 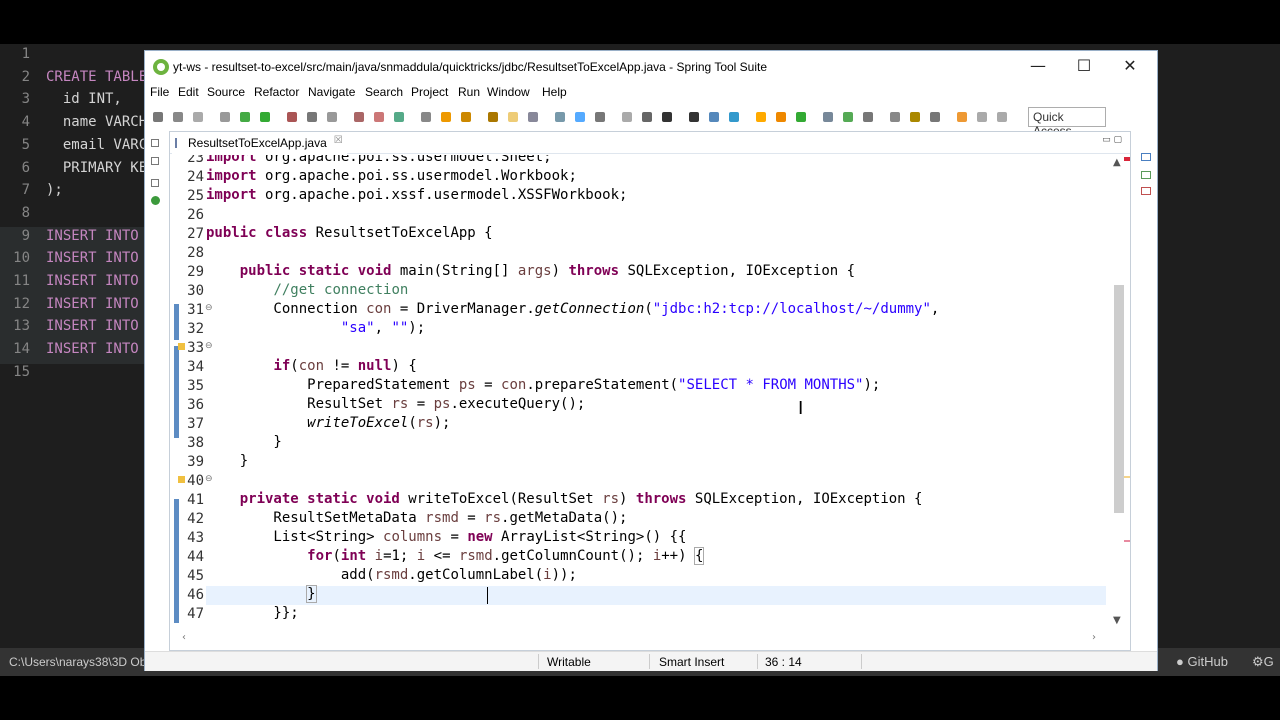 I want to click on code-line: public class ResultsetToExcelApp {, so click(x=349, y=233).